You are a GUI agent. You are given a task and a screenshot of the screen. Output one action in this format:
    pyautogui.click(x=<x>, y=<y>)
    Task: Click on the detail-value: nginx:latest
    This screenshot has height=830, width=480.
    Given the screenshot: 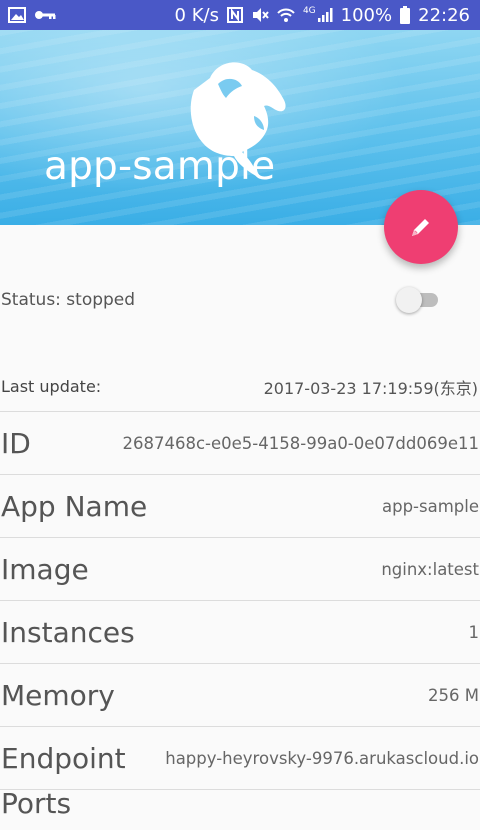 What is the action you would take?
    pyautogui.click(x=430, y=569)
    